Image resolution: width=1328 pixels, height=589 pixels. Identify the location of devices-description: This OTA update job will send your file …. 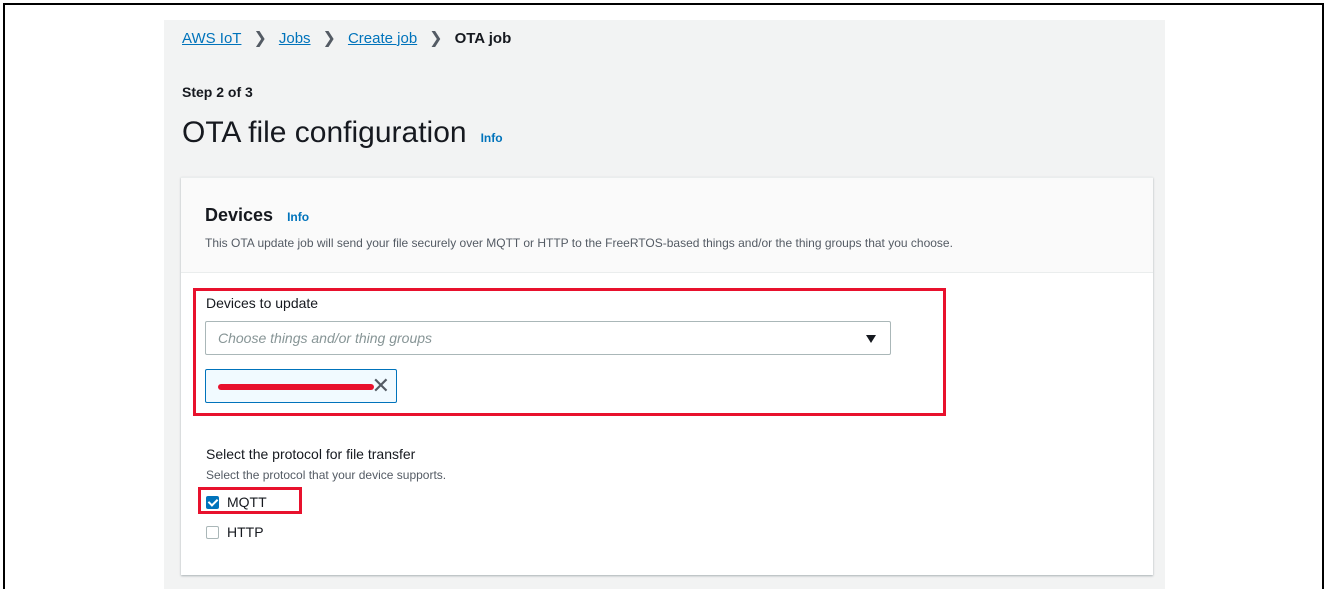
(579, 243).